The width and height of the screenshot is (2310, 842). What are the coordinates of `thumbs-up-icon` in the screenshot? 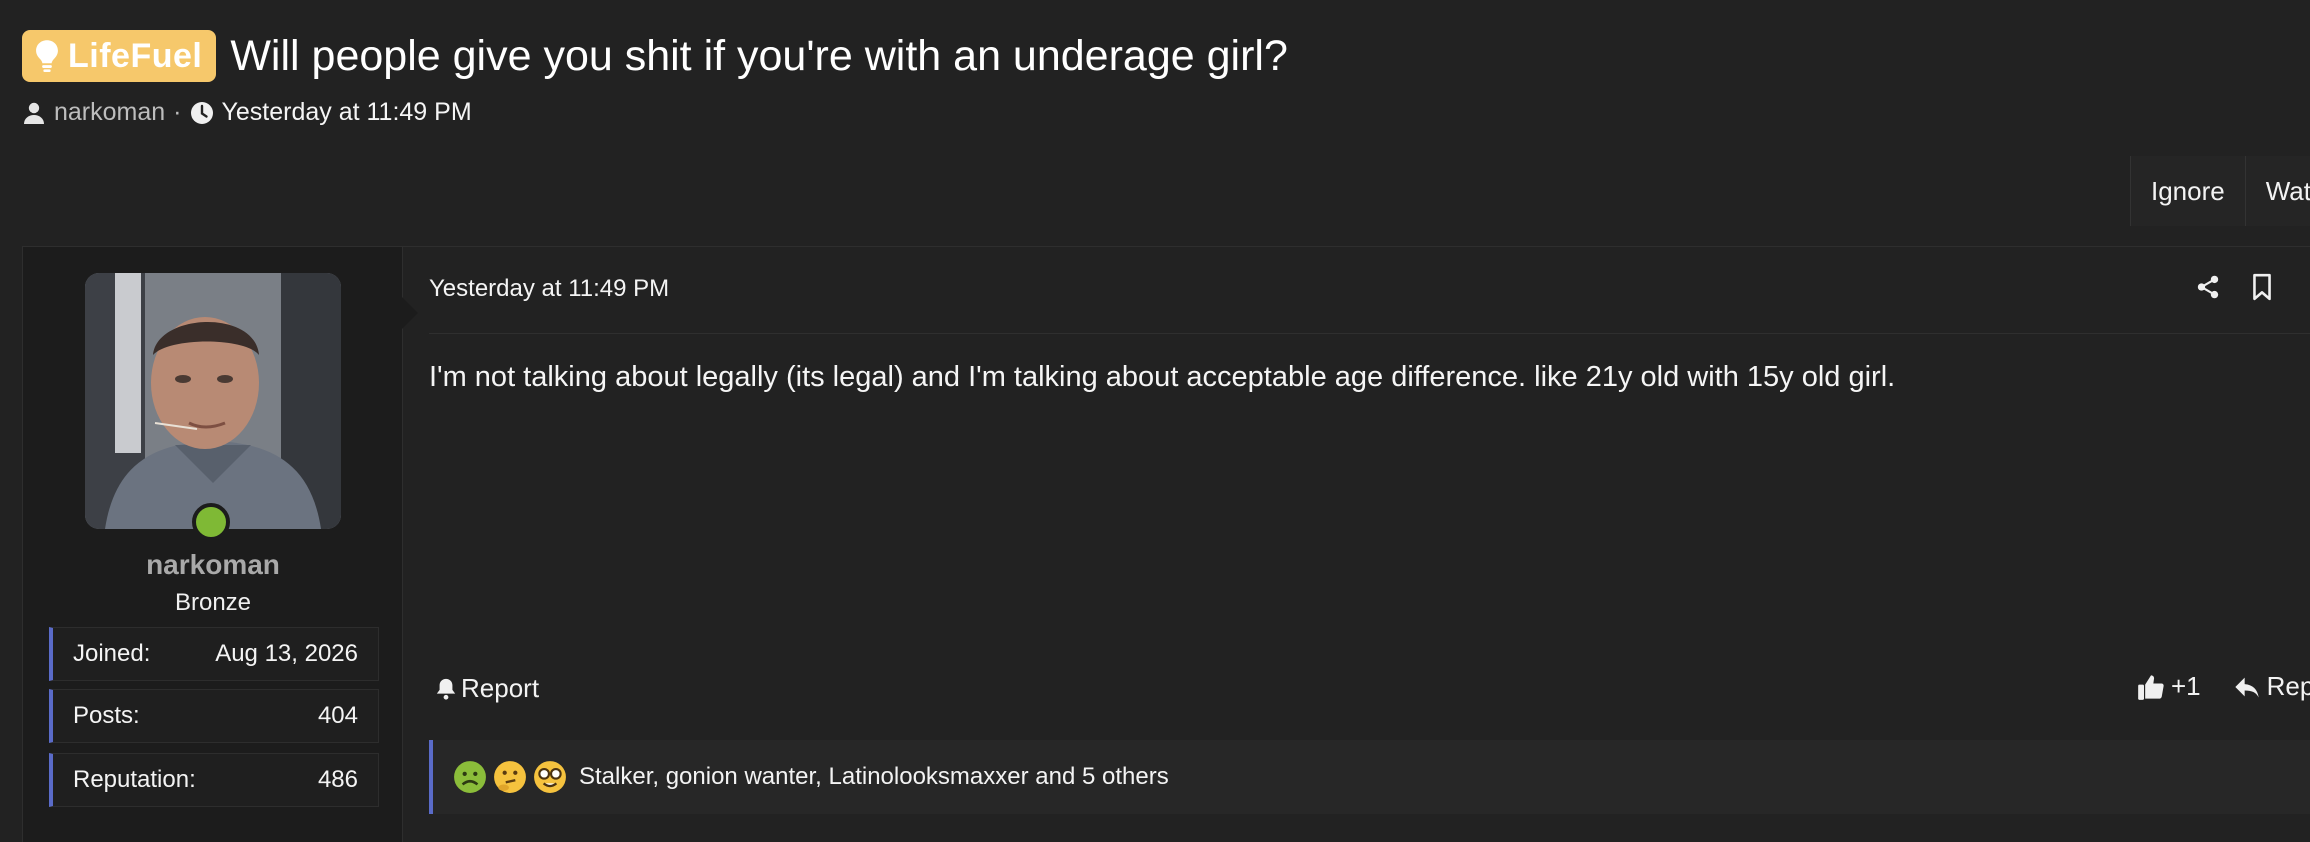 It's located at (2151, 687).